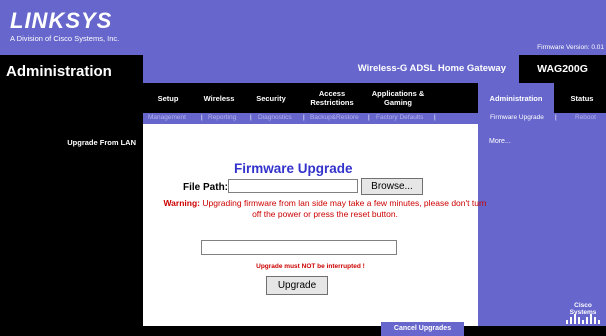 This screenshot has width=606, height=336. What do you see at coordinates (570, 47) in the screenshot?
I see `firmware-version: Firmware Version: 0.01` at bounding box center [570, 47].